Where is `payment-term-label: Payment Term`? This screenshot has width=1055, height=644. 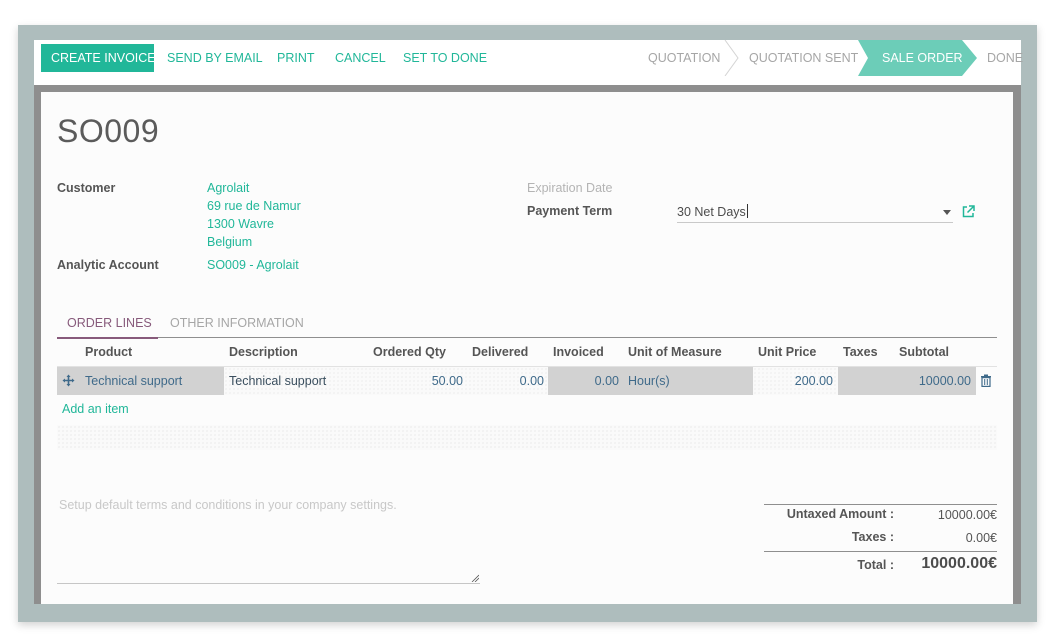 payment-term-label: Payment Term is located at coordinates (570, 211).